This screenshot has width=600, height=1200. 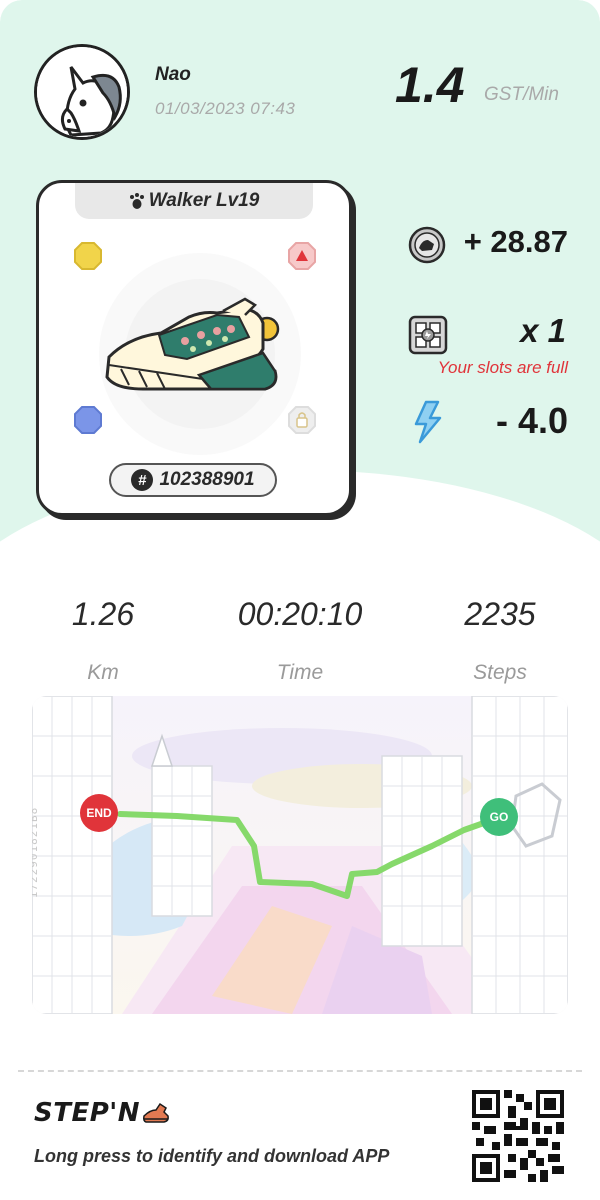 I want to click on stepn-logo: STEP'N, so click(x=102, y=1113).